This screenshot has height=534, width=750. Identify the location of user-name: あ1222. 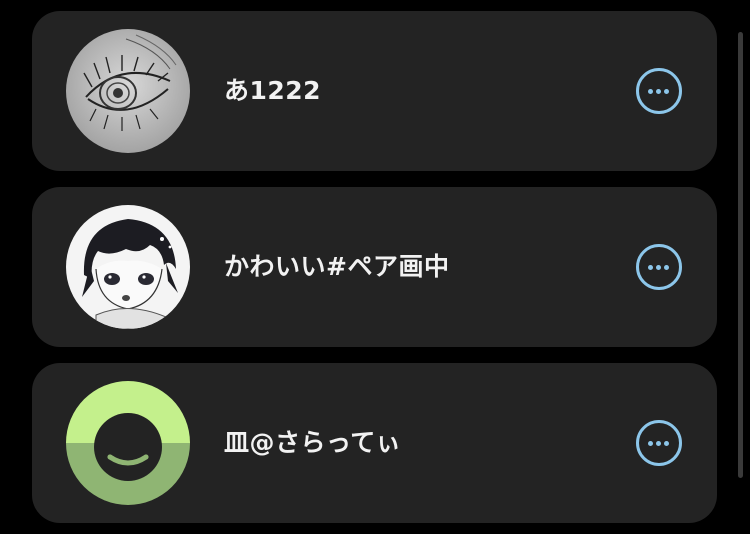
(273, 90).